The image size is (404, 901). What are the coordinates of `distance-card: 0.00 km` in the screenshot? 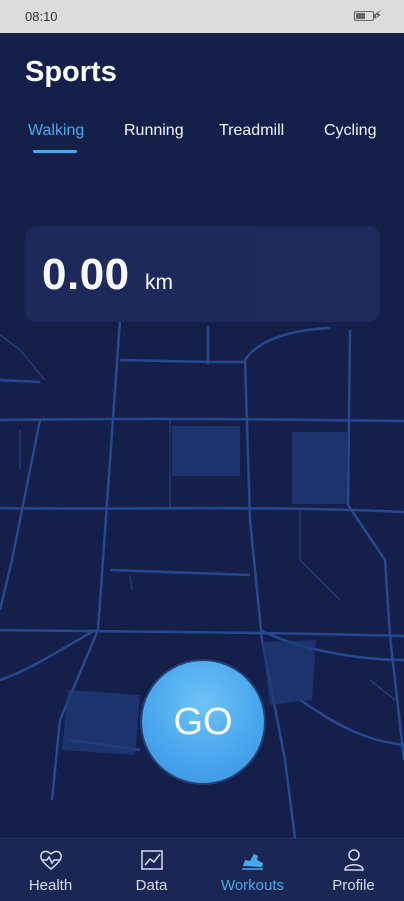 It's located at (202, 274).